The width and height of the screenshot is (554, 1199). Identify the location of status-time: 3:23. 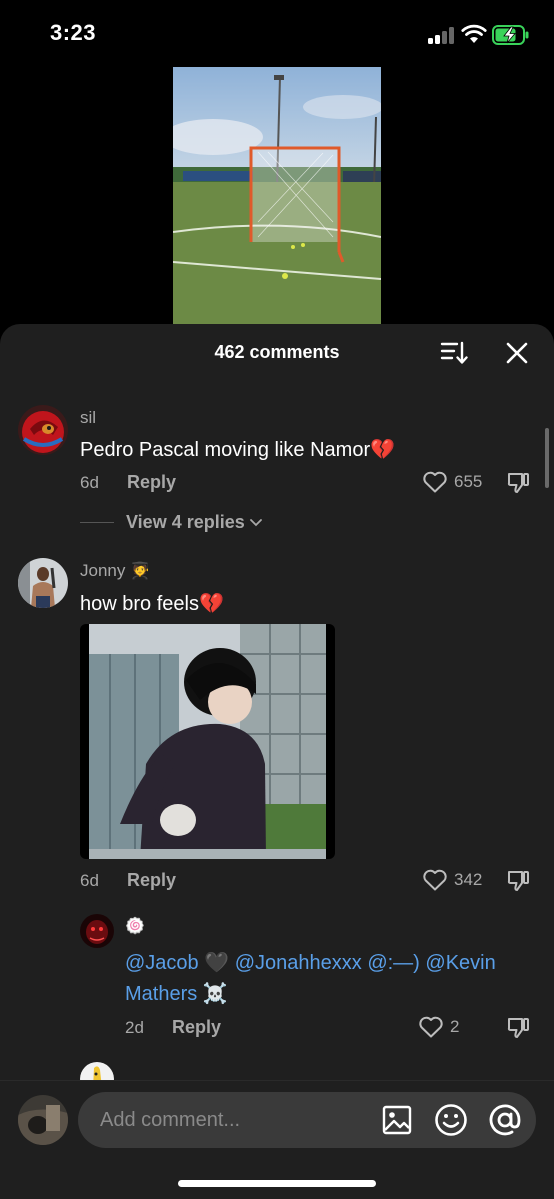
(73, 32).